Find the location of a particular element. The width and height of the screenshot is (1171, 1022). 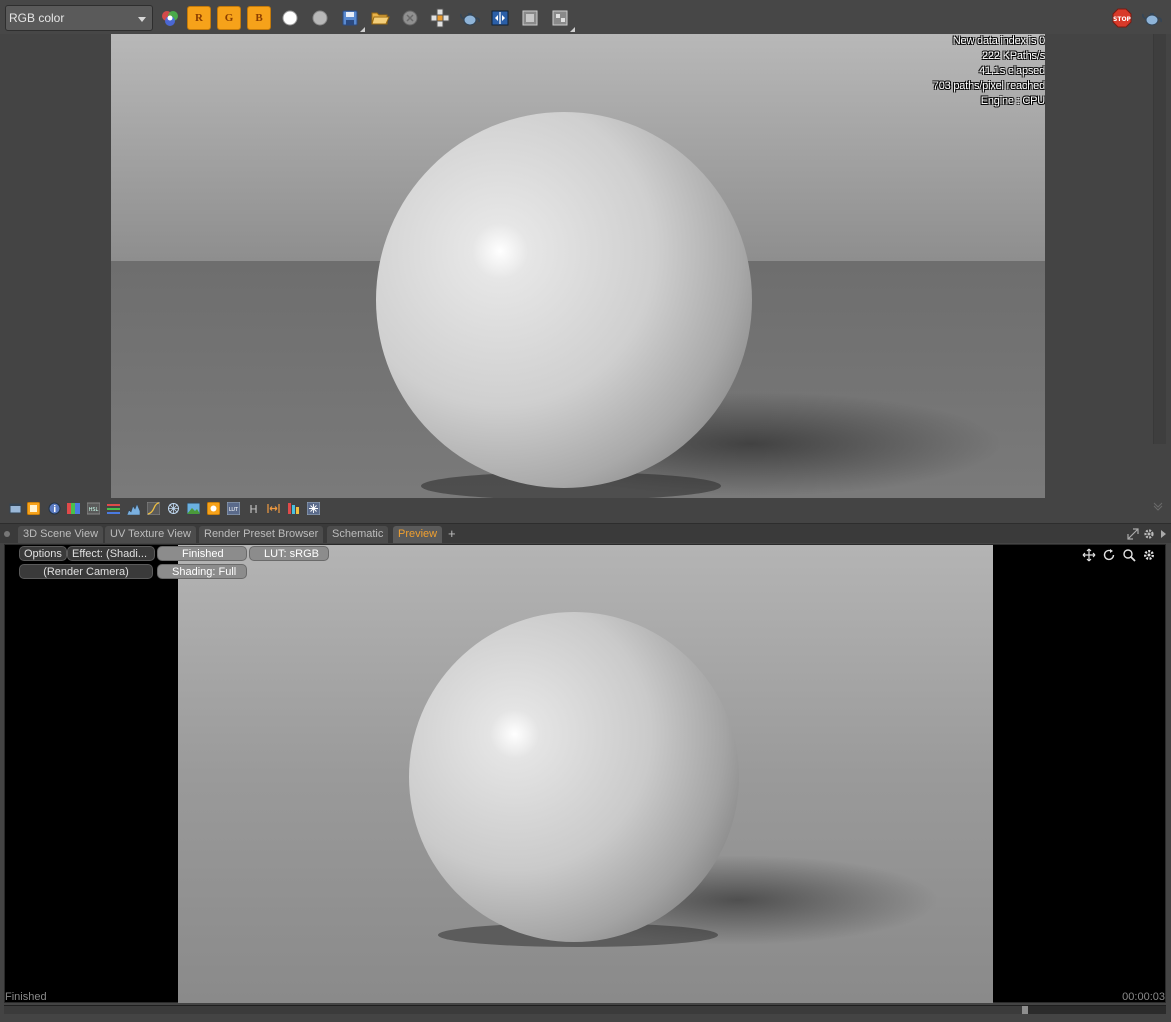

open-image-button is located at coordinates (380, 18).